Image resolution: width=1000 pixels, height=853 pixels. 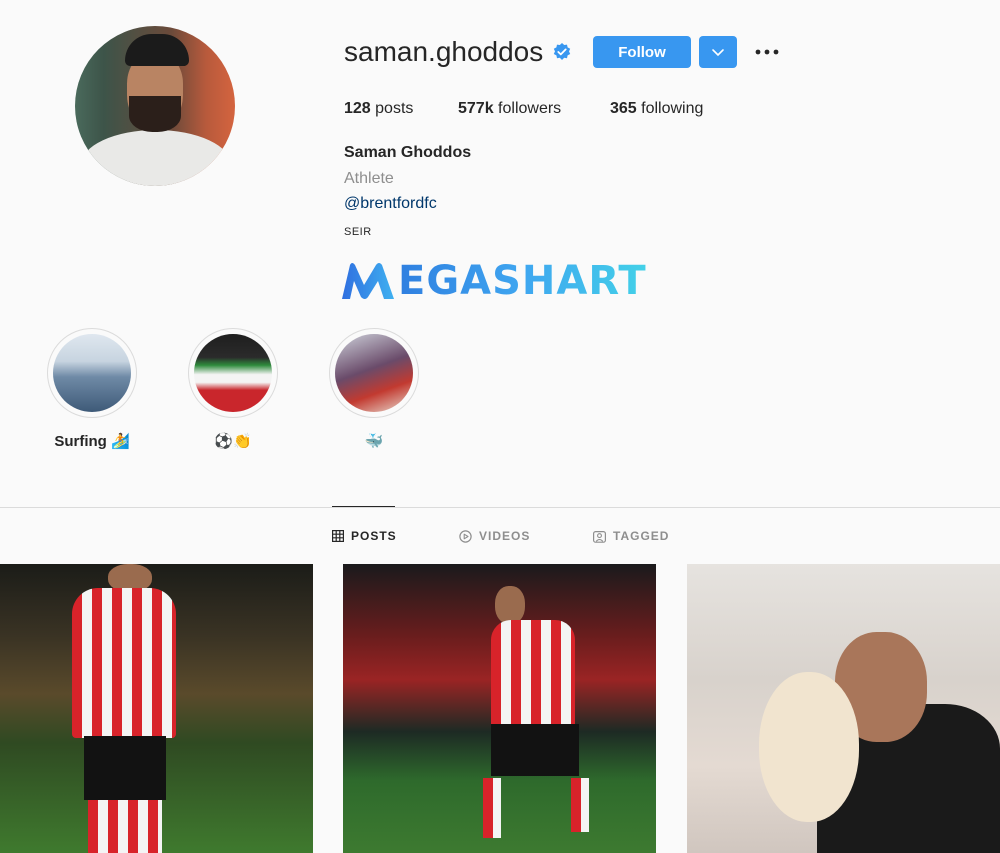 I want to click on username: saman.ghoddos, so click(x=444, y=51).